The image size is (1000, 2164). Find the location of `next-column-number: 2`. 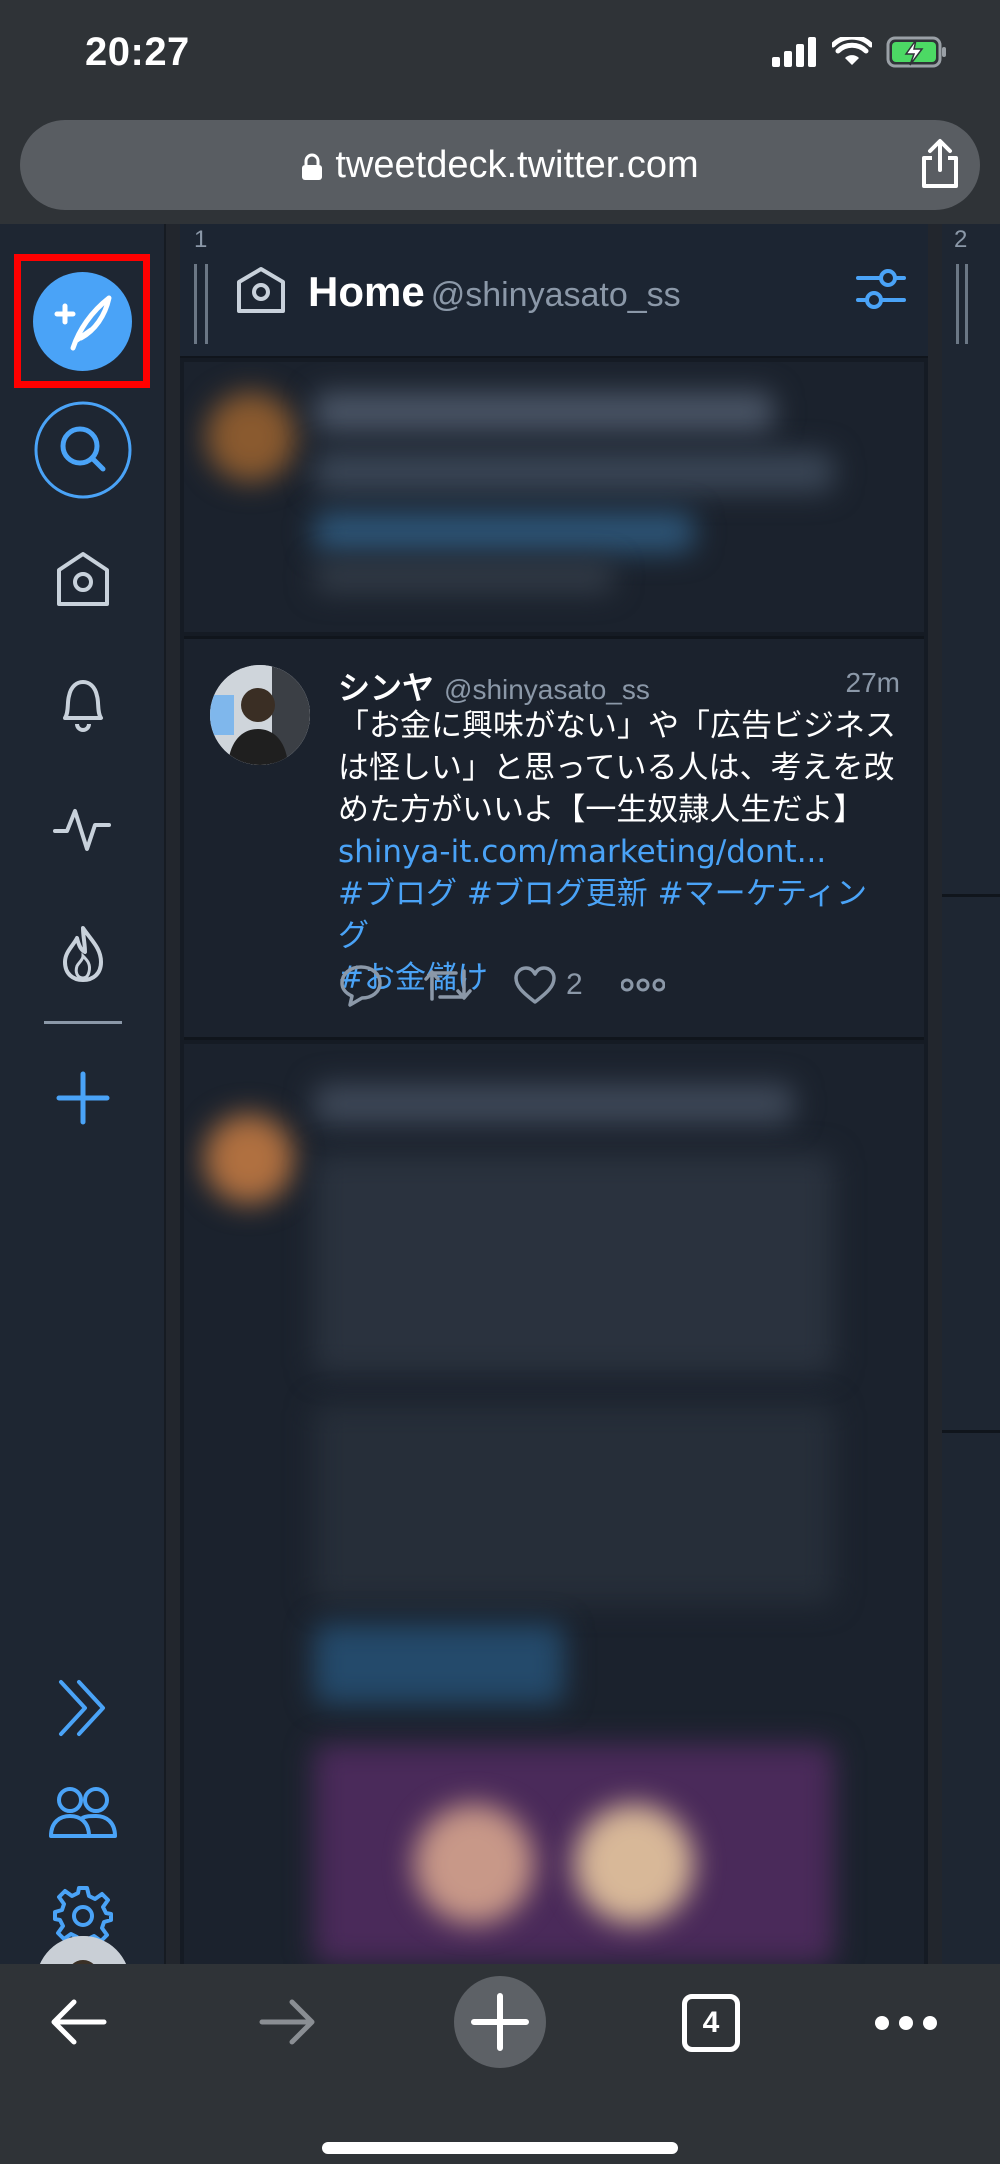

next-column-number: 2 is located at coordinates (961, 239).